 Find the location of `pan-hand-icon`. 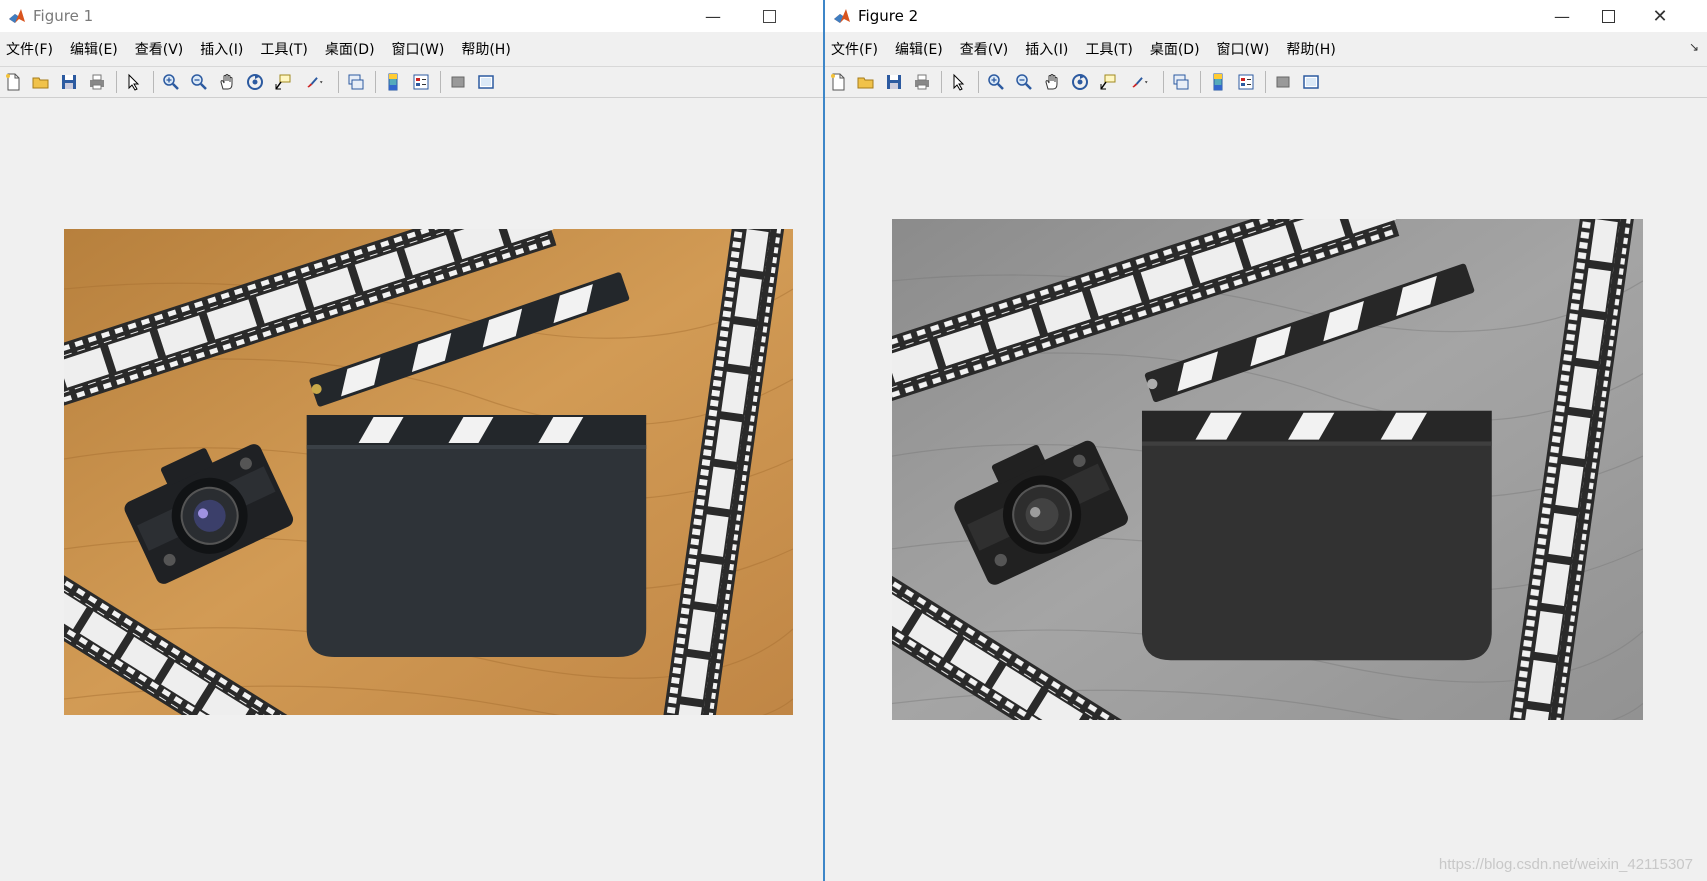

pan-hand-icon is located at coordinates (226, 82).